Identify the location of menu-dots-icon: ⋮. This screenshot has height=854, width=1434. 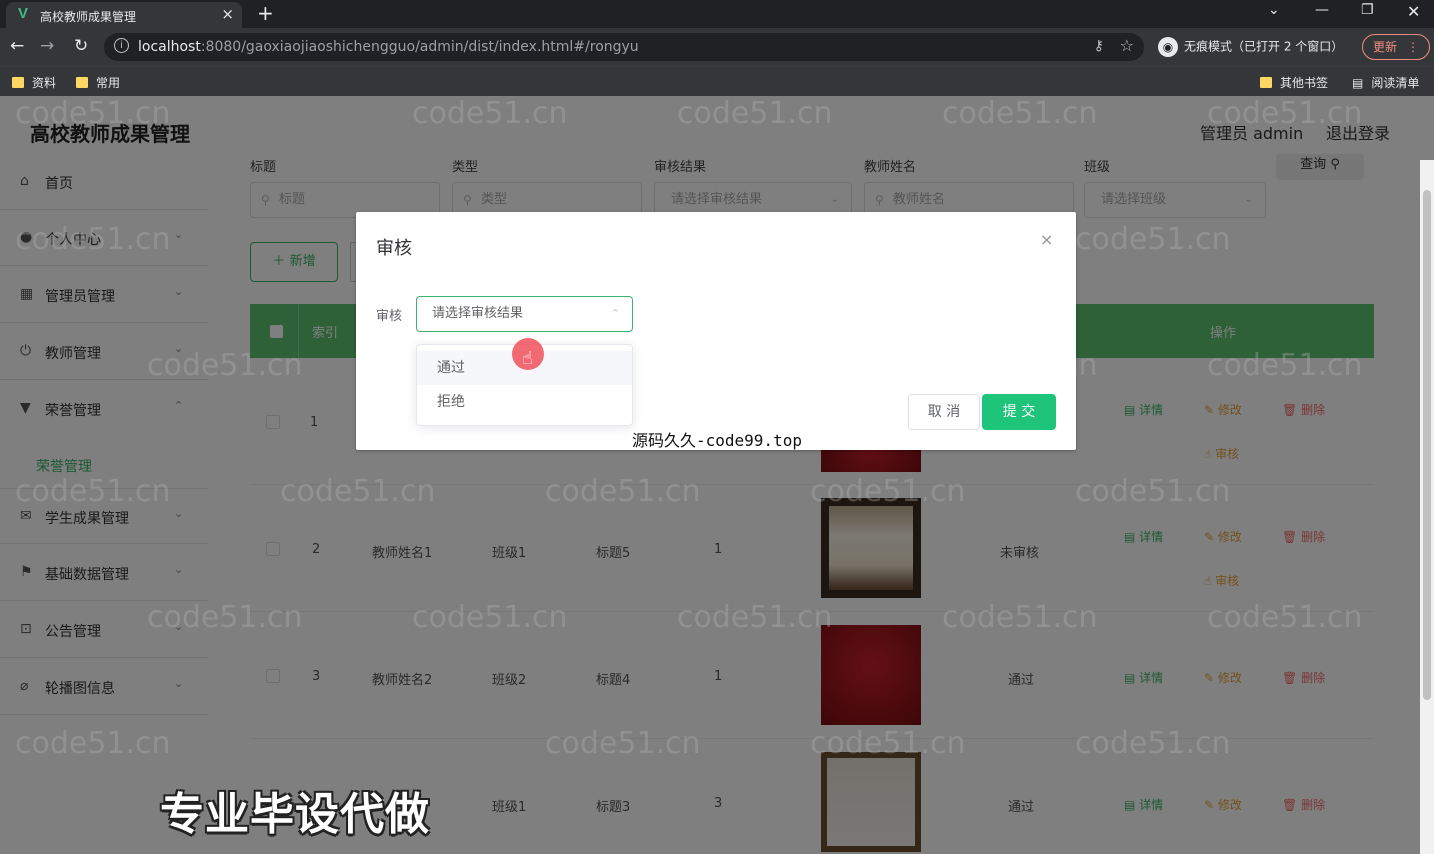
(1413, 47).